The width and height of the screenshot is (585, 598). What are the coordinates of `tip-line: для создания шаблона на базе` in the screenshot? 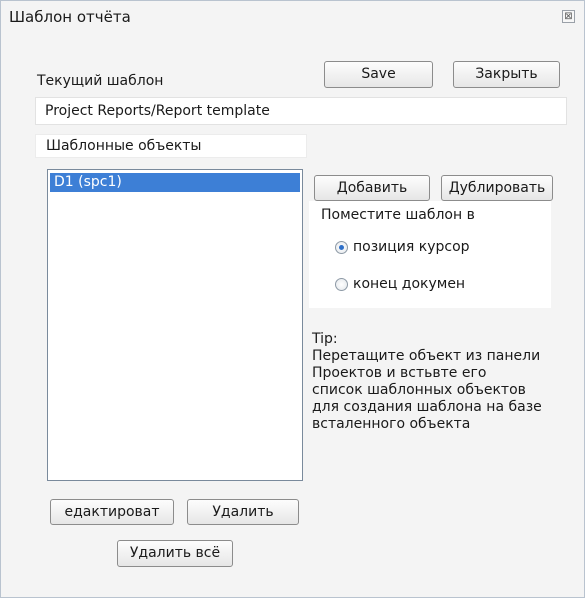 It's located at (427, 407).